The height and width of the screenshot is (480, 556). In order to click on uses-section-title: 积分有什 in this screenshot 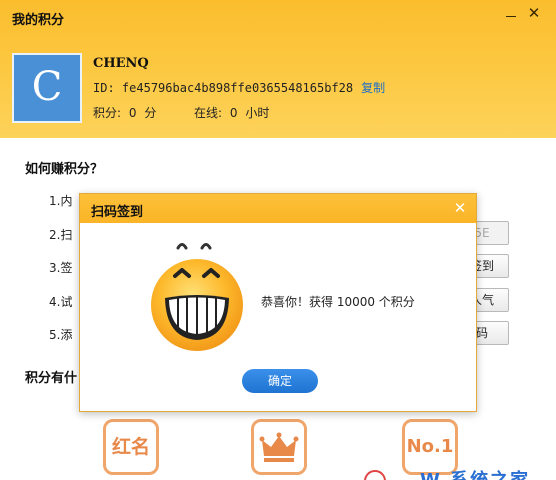, I will do `click(51, 378)`.